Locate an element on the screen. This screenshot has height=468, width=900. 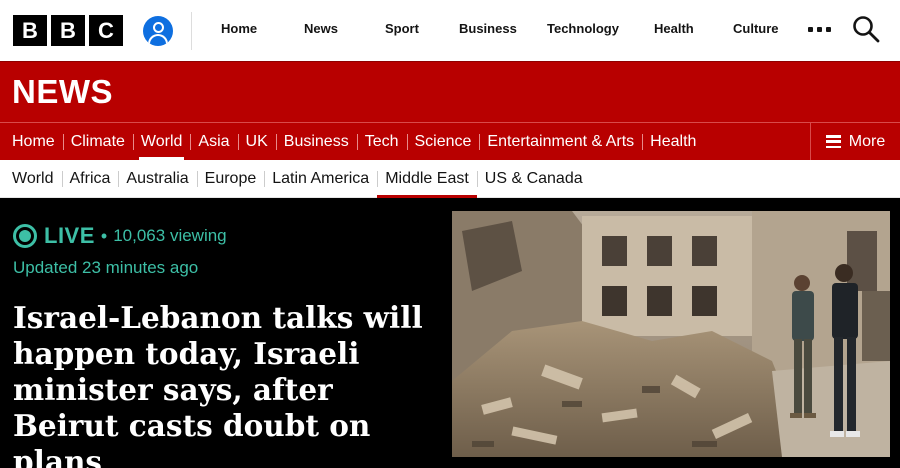
primary-nav-business: Business is located at coordinates (316, 141).